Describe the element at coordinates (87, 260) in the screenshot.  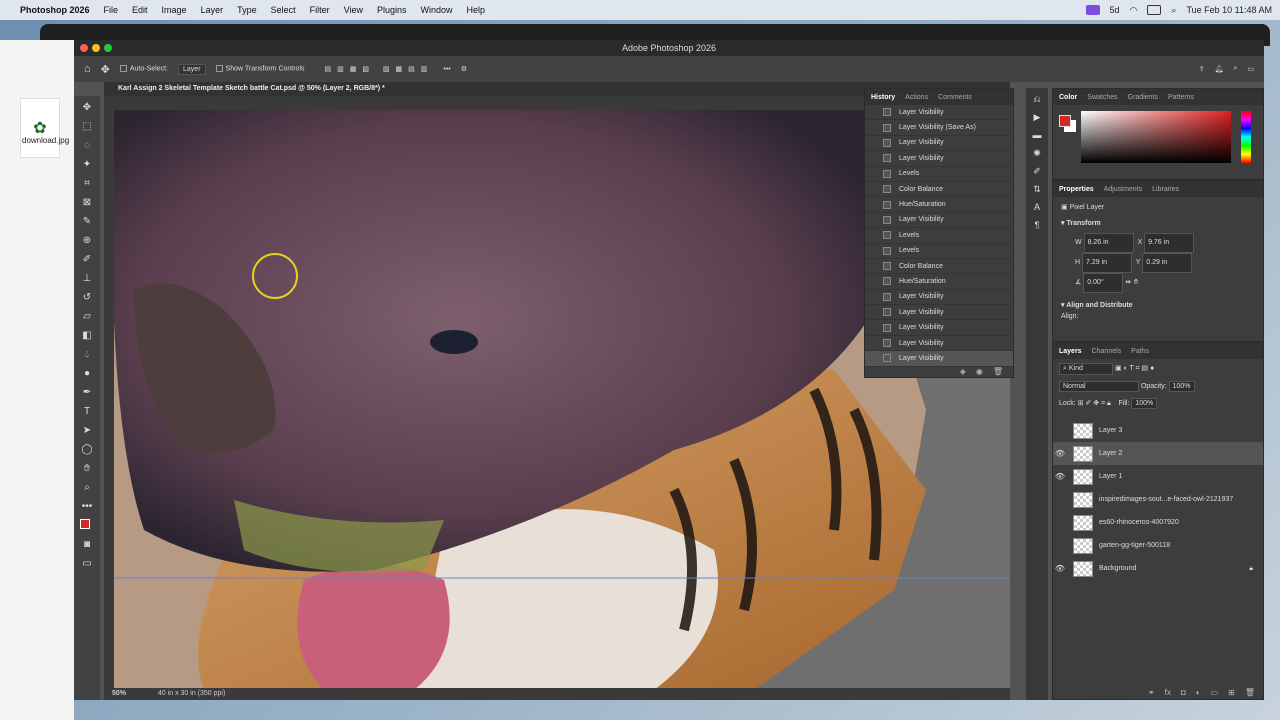
I see `brush-tool-icon: ✐` at that location.